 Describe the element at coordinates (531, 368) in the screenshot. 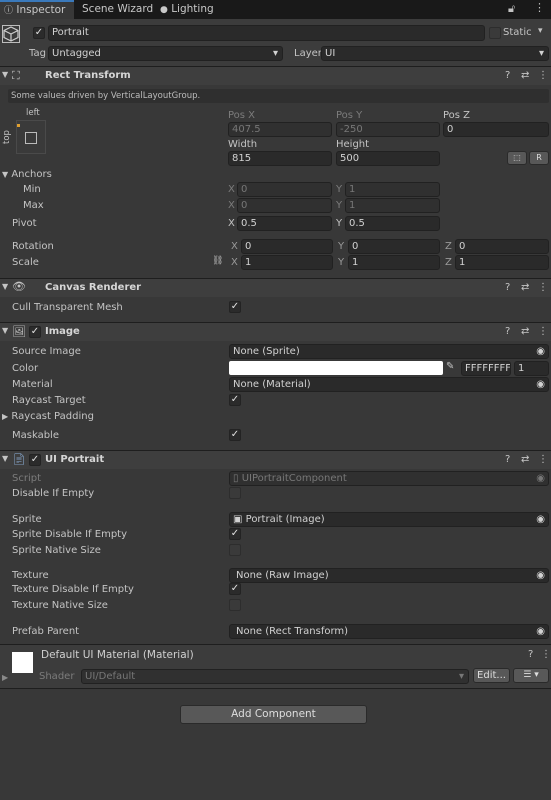

I see `color-alpha-field: 1` at that location.